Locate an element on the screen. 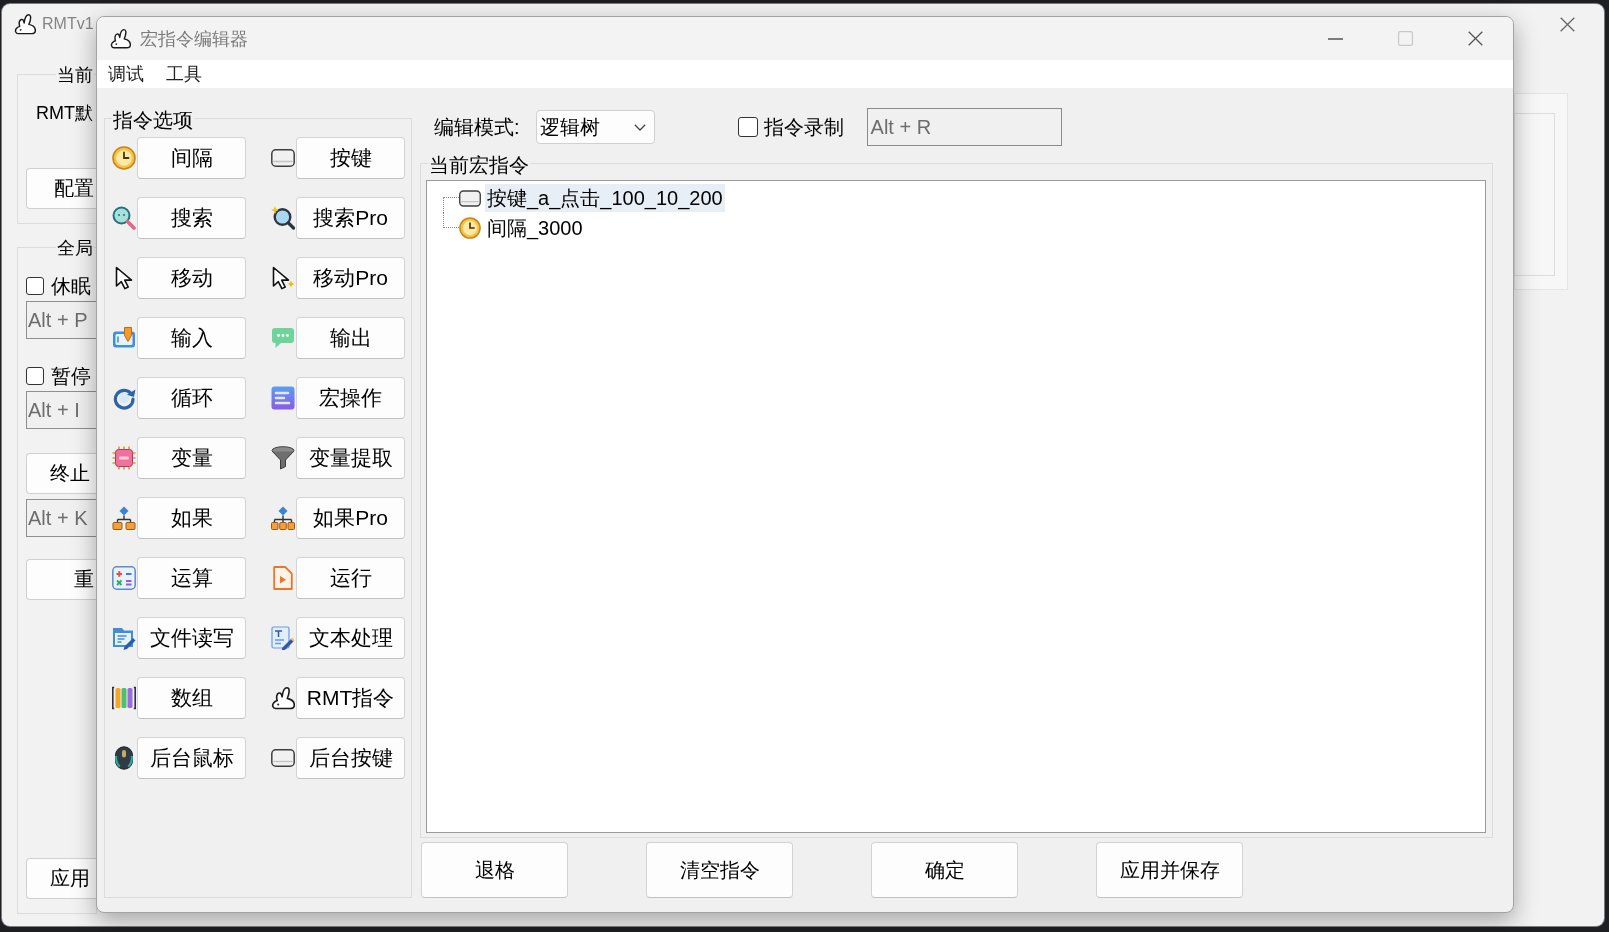 Image resolution: width=1609 pixels, height=932 pixels. action-button: 重 is located at coordinates (61, 579).